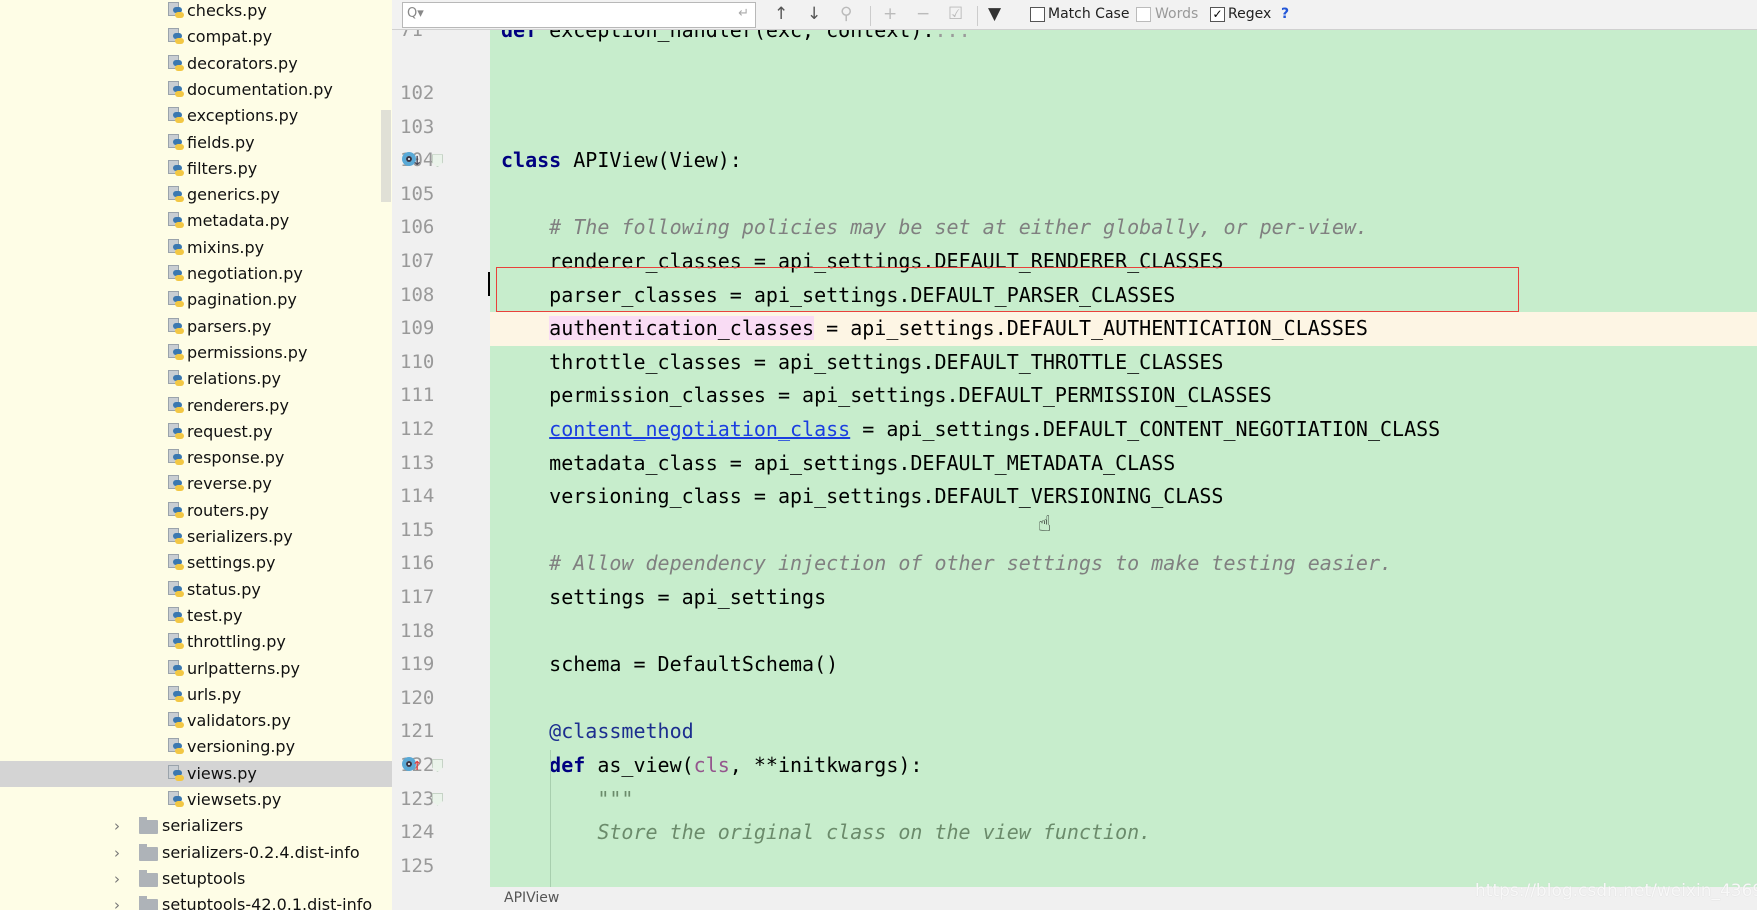 This screenshot has width=1757, height=910. Describe the element at coordinates (597, 731) in the screenshot. I see `code-token: @classmethod` at that location.